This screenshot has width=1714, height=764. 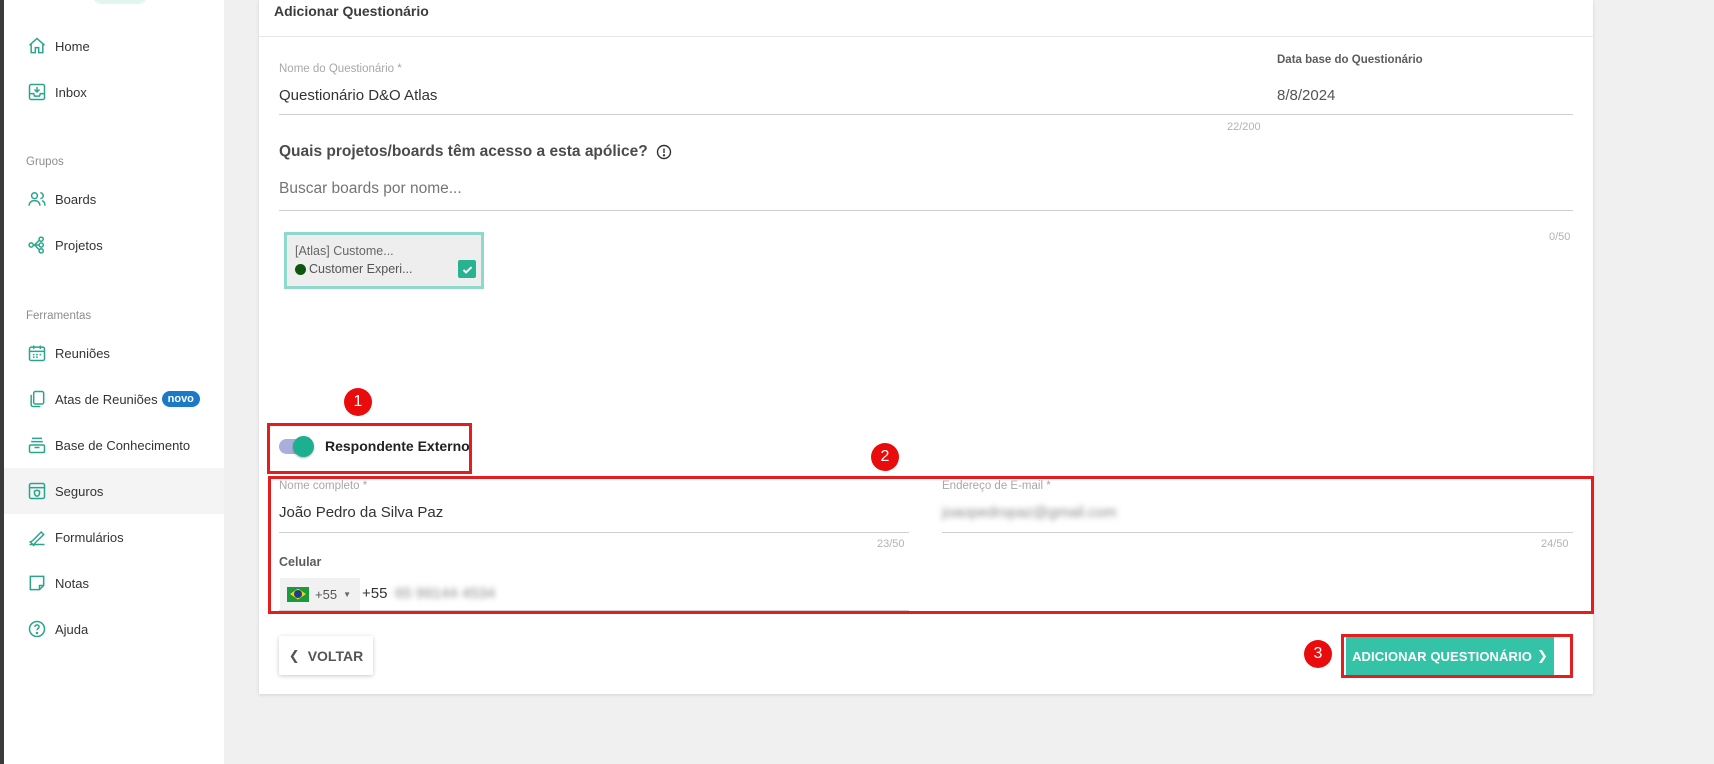 I want to click on sidebar-item-label: Inbox, so click(x=71, y=92).